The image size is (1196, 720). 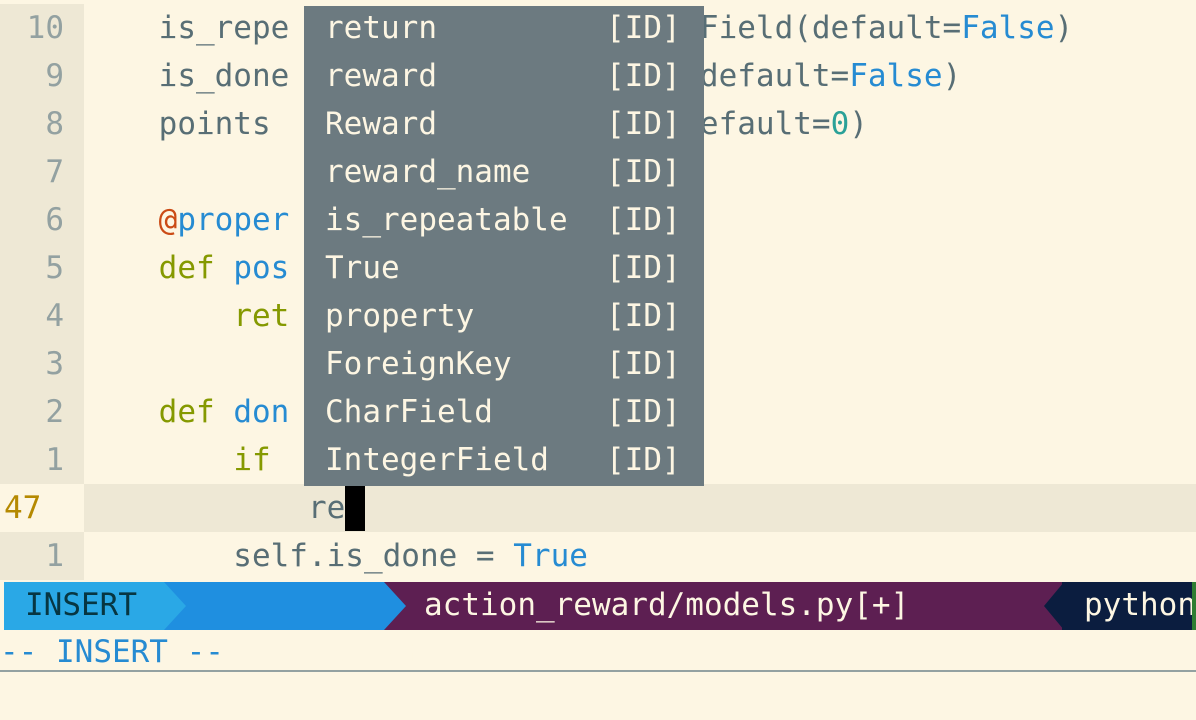 What do you see at coordinates (437, 460) in the screenshot?
I see `completion-word: IntegerField` at bounding box center [437, 460].